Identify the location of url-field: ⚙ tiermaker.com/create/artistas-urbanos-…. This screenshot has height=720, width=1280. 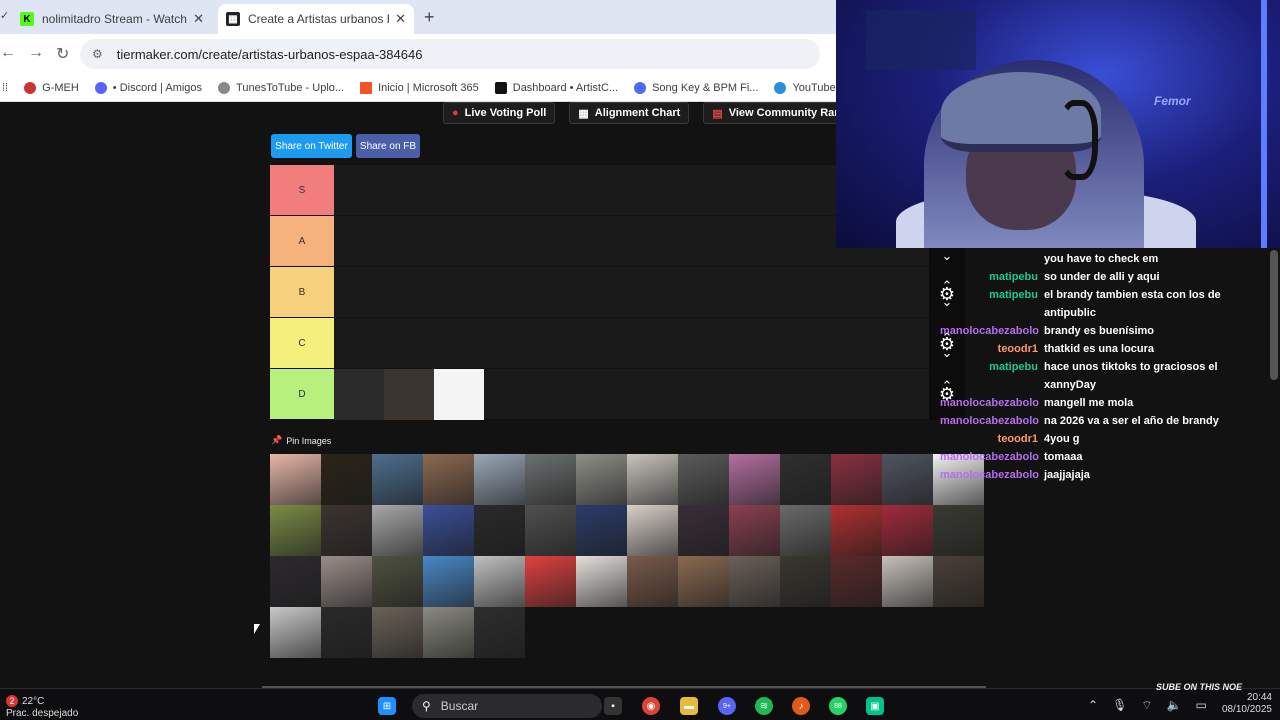
(450, 54).